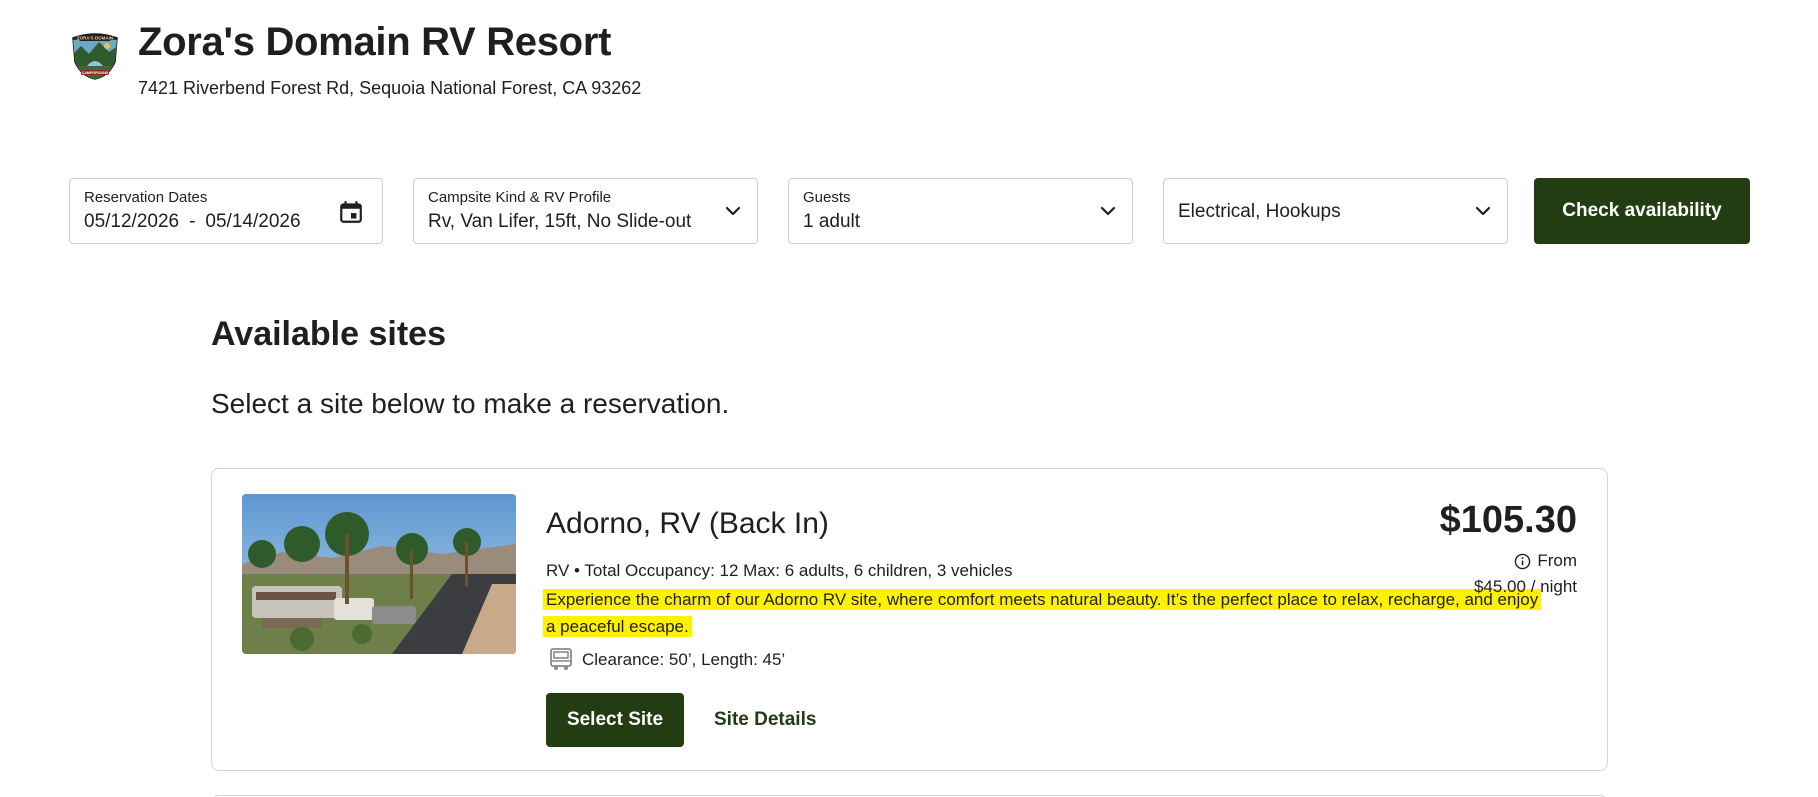  What do you see at coordinates (520, 197) in the screenshot?
I see `campsite-kind-label: Campsite Kind & RV Profile` at bounding box center [520, 197].